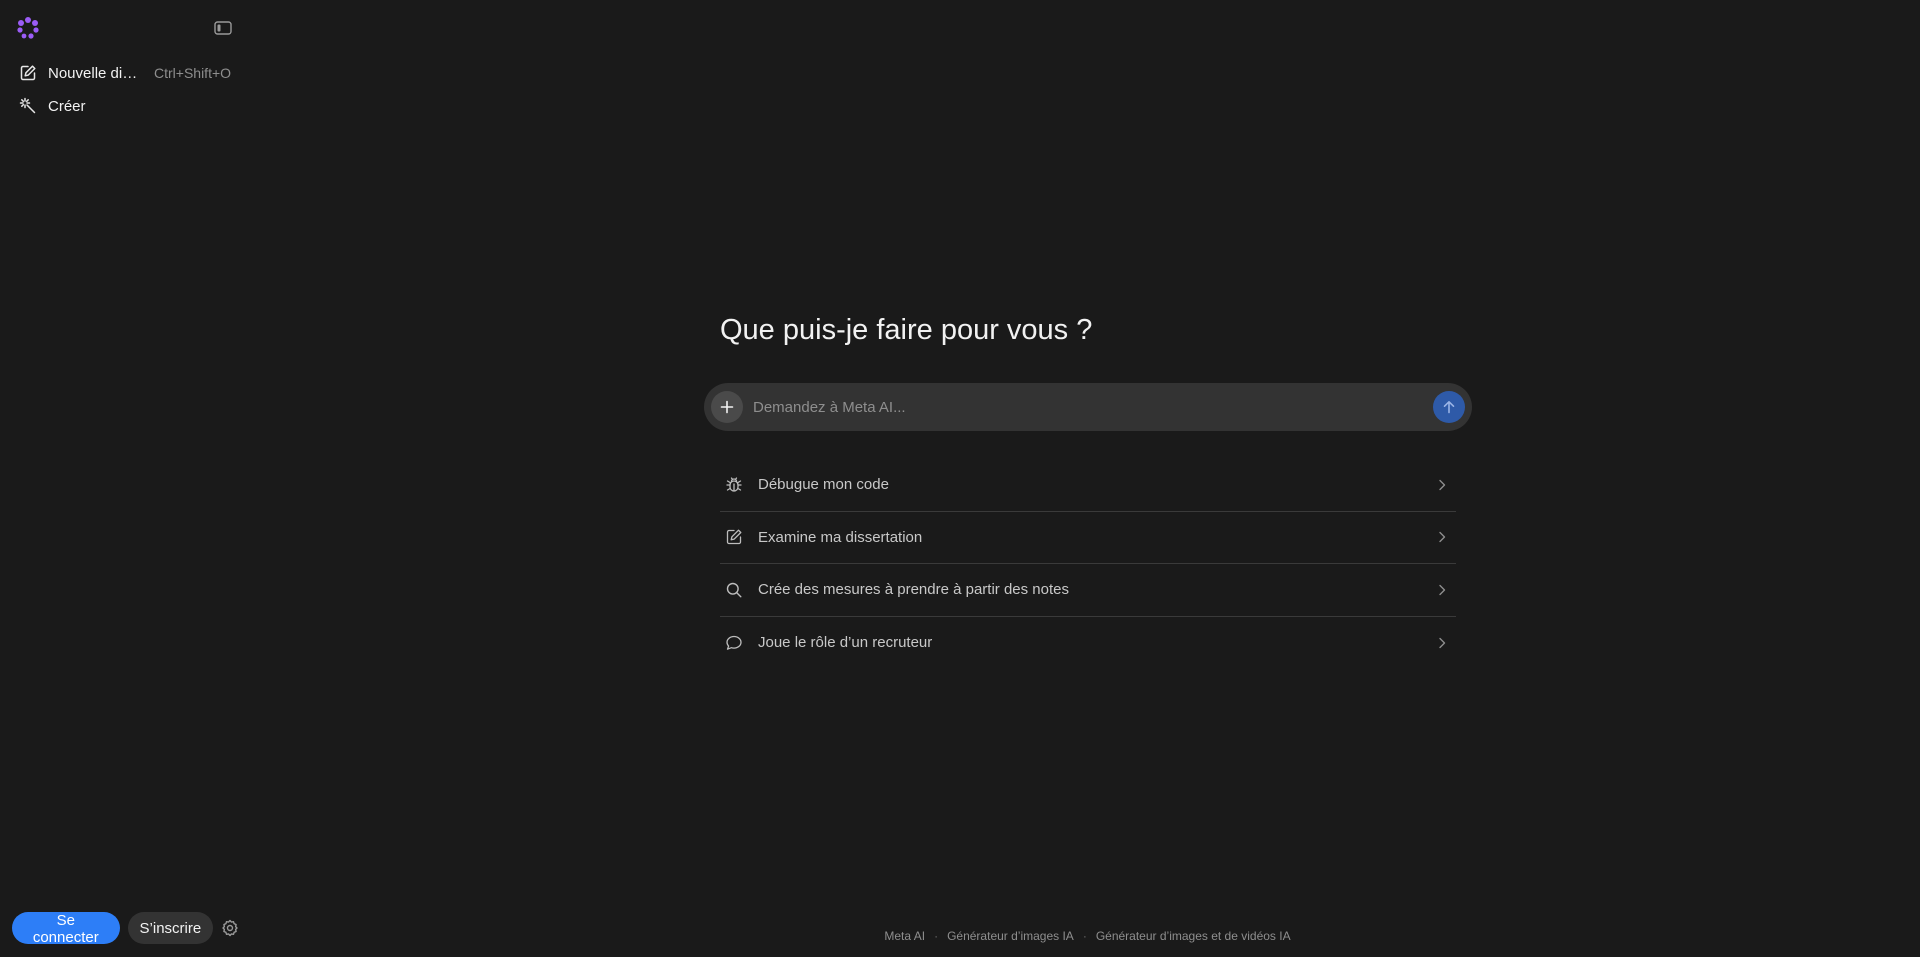  What do you see at coordinates (28, 106) in the screenshot?
I see `magic-wand-icon` at bounding box center [28, 106].